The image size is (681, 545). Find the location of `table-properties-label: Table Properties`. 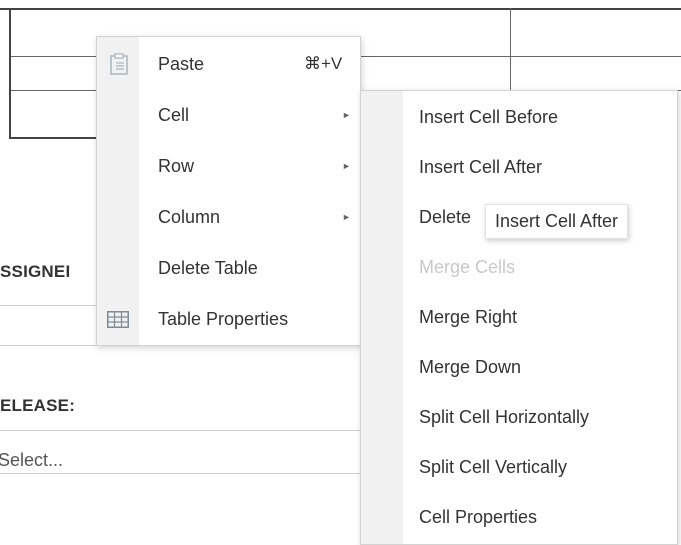

table-properties-label: Table Properties is located at coordinates (223, 318).